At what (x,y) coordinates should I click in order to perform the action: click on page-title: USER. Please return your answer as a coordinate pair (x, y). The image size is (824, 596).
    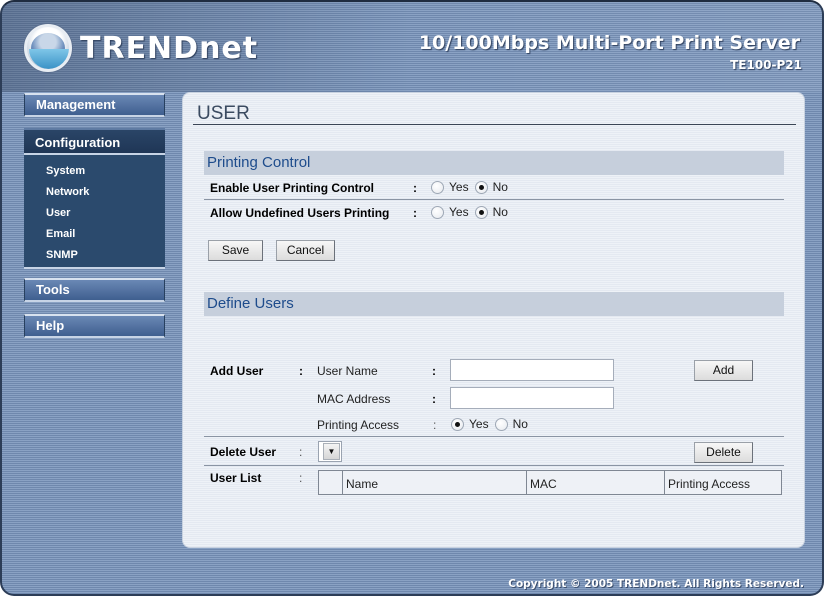
    Looking at the image, I should click on (223, 113).